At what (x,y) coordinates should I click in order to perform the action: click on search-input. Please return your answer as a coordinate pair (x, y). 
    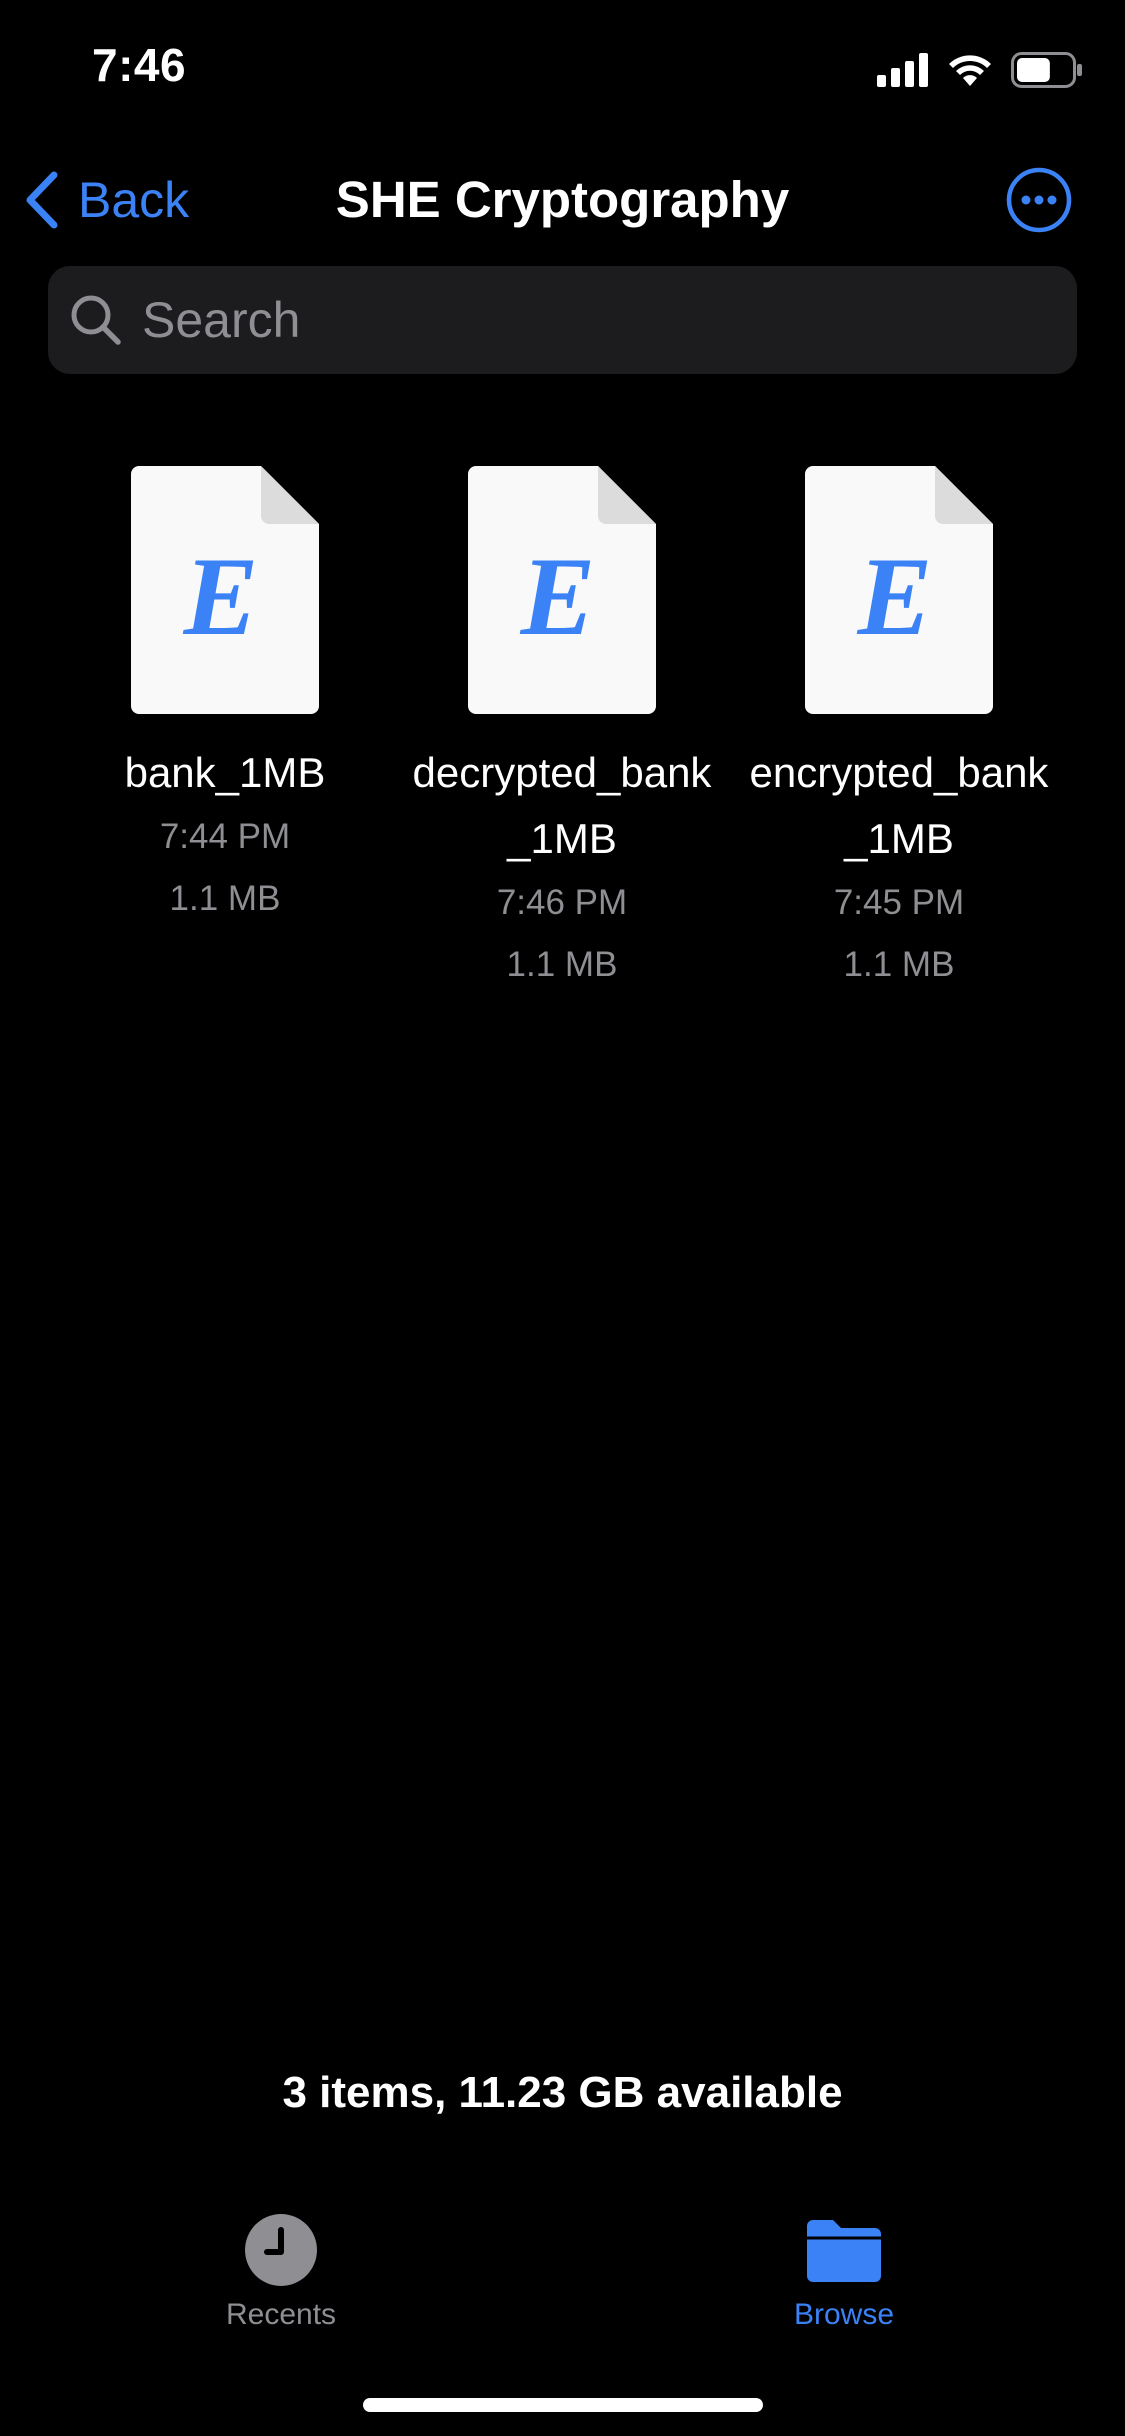
    Looking at the image, I should click on (592, 320).